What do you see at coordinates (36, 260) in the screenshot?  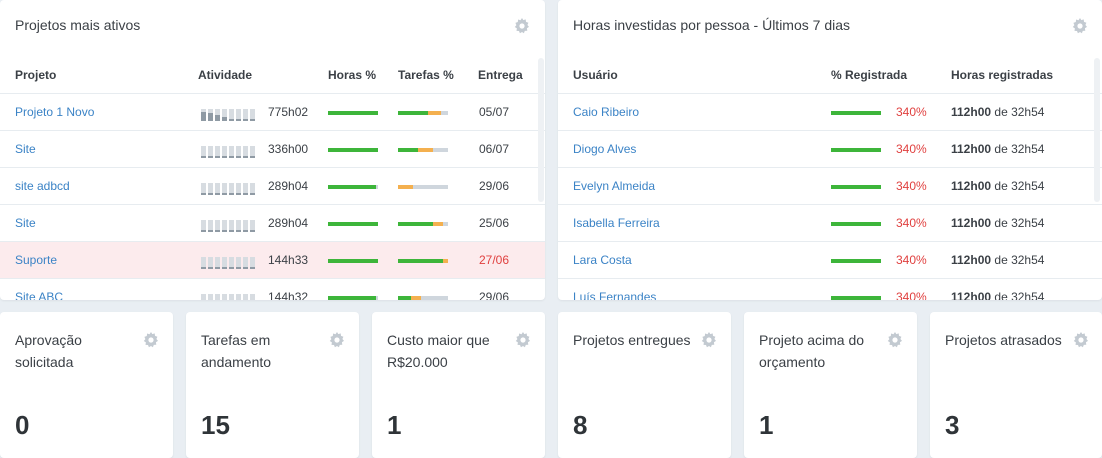 I see `project-name-link: Suporte` at bounding box center [36, 260].